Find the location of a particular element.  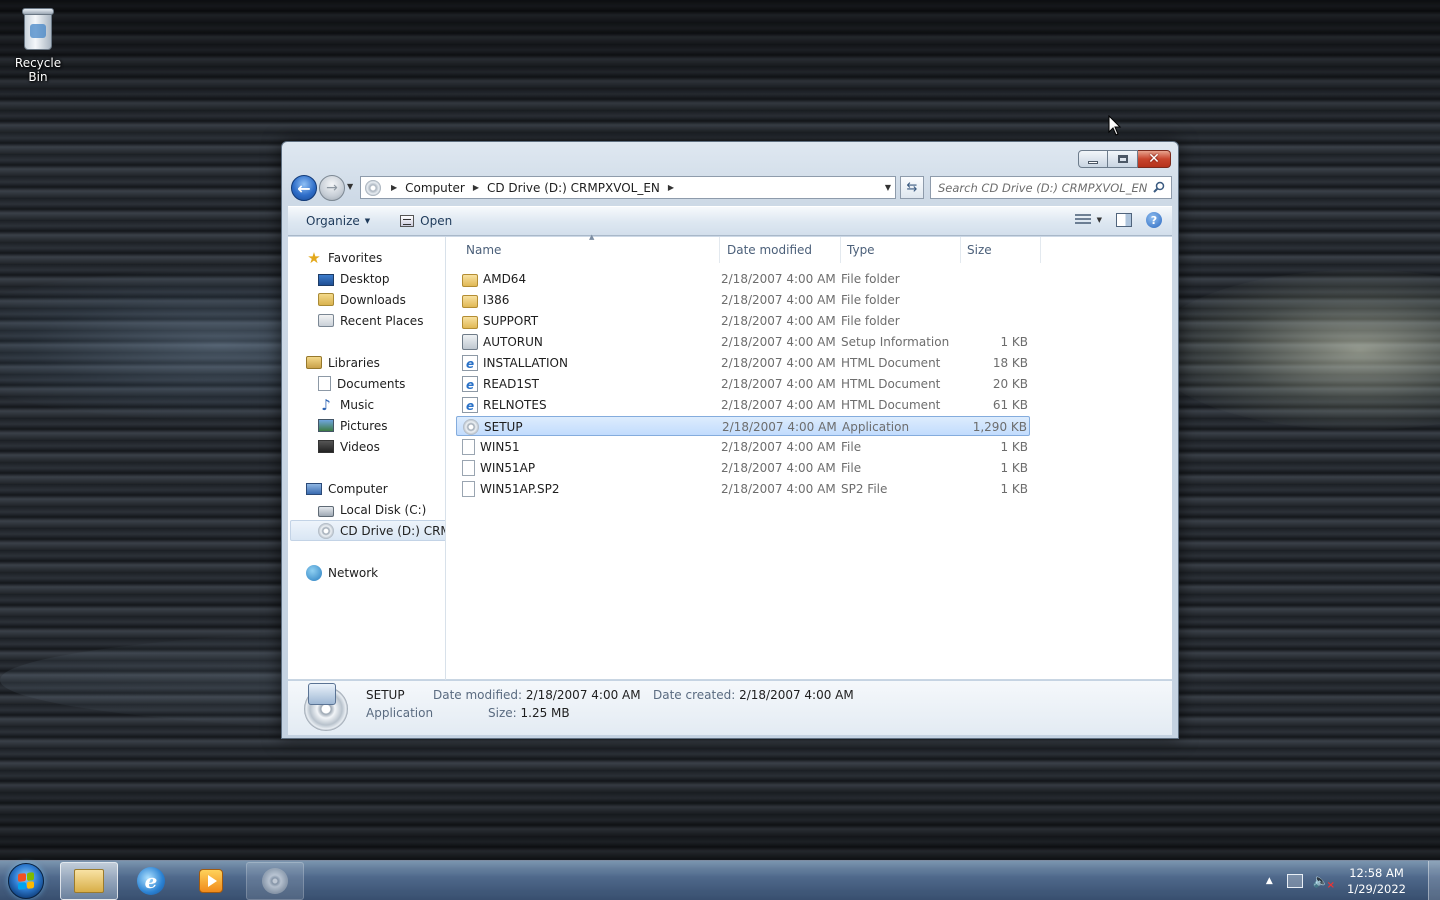

network-tray-icon is located at coordinates (1294, 881).